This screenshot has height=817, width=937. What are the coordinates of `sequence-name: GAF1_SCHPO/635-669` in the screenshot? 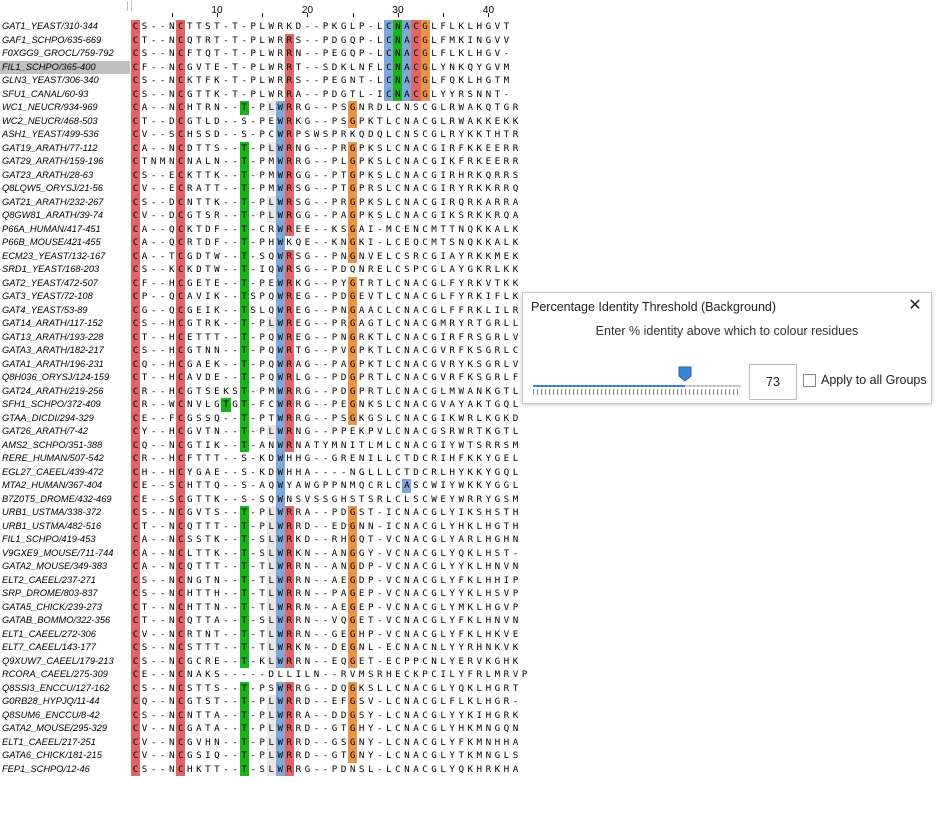 It's located at (65, 41).